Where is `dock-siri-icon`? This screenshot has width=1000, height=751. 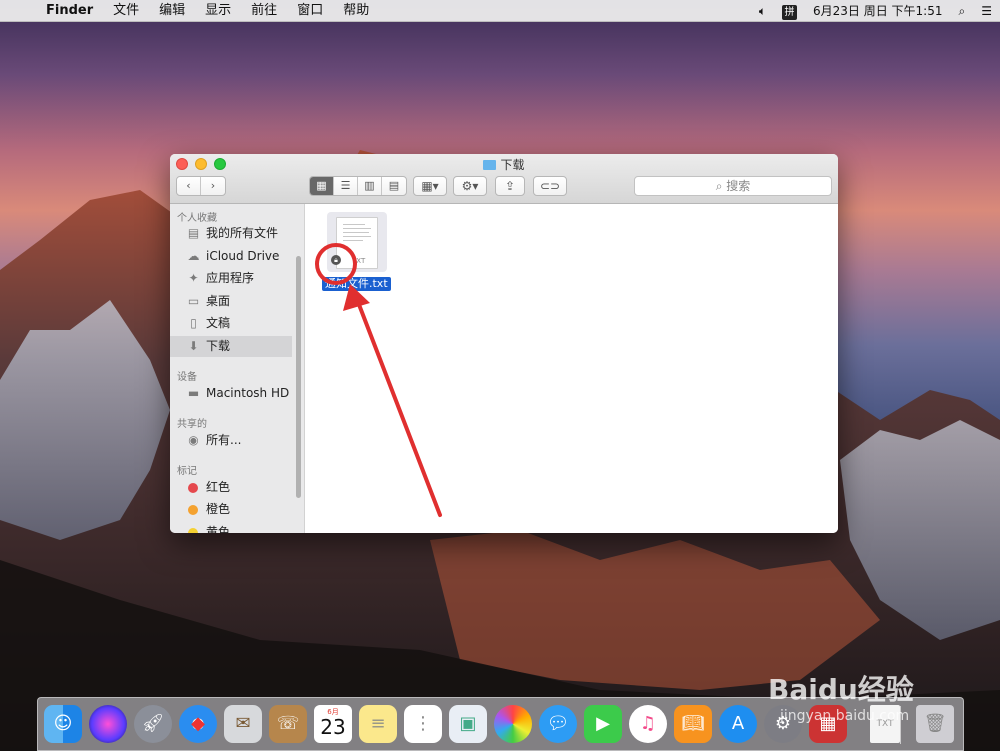
dock-siri-icon is located at coordinates (108, 724).